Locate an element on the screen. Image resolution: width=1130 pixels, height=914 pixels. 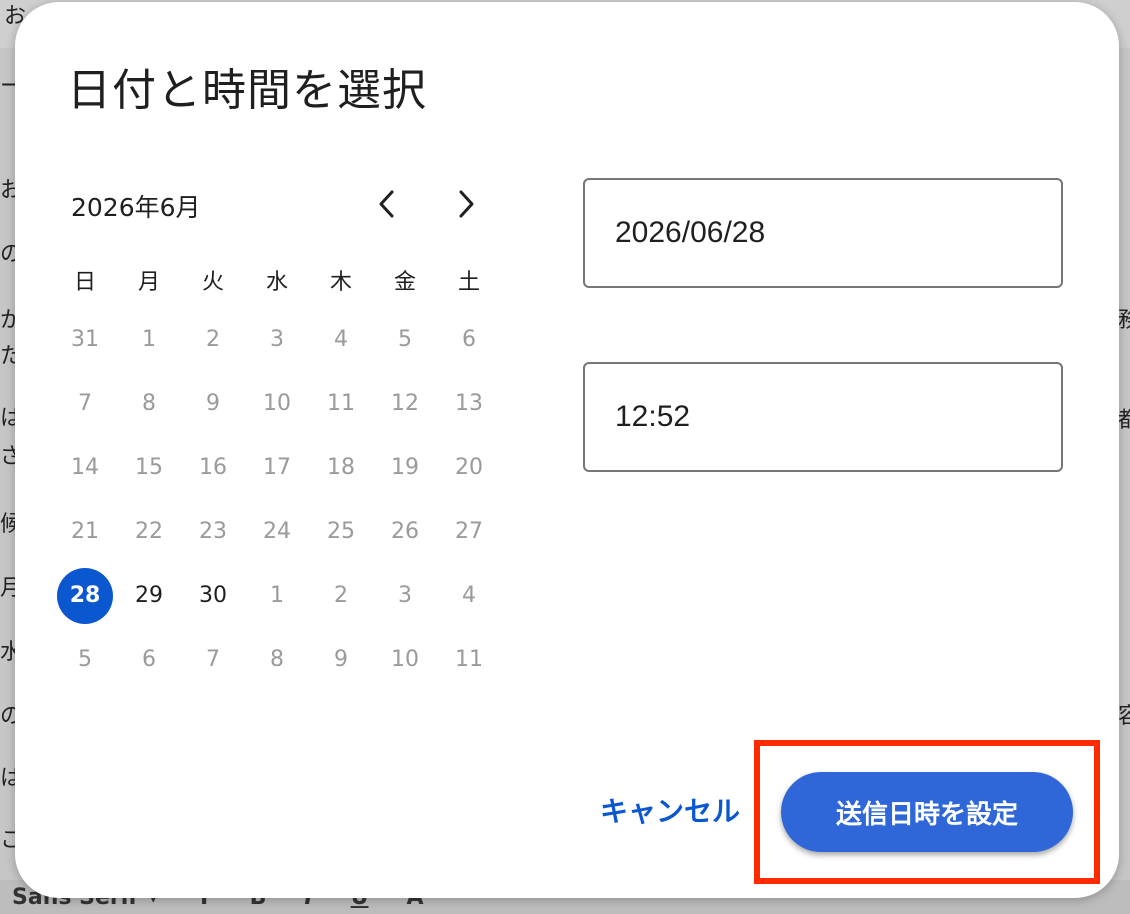
chevron-right-icon is located at coordinates (466, 204).